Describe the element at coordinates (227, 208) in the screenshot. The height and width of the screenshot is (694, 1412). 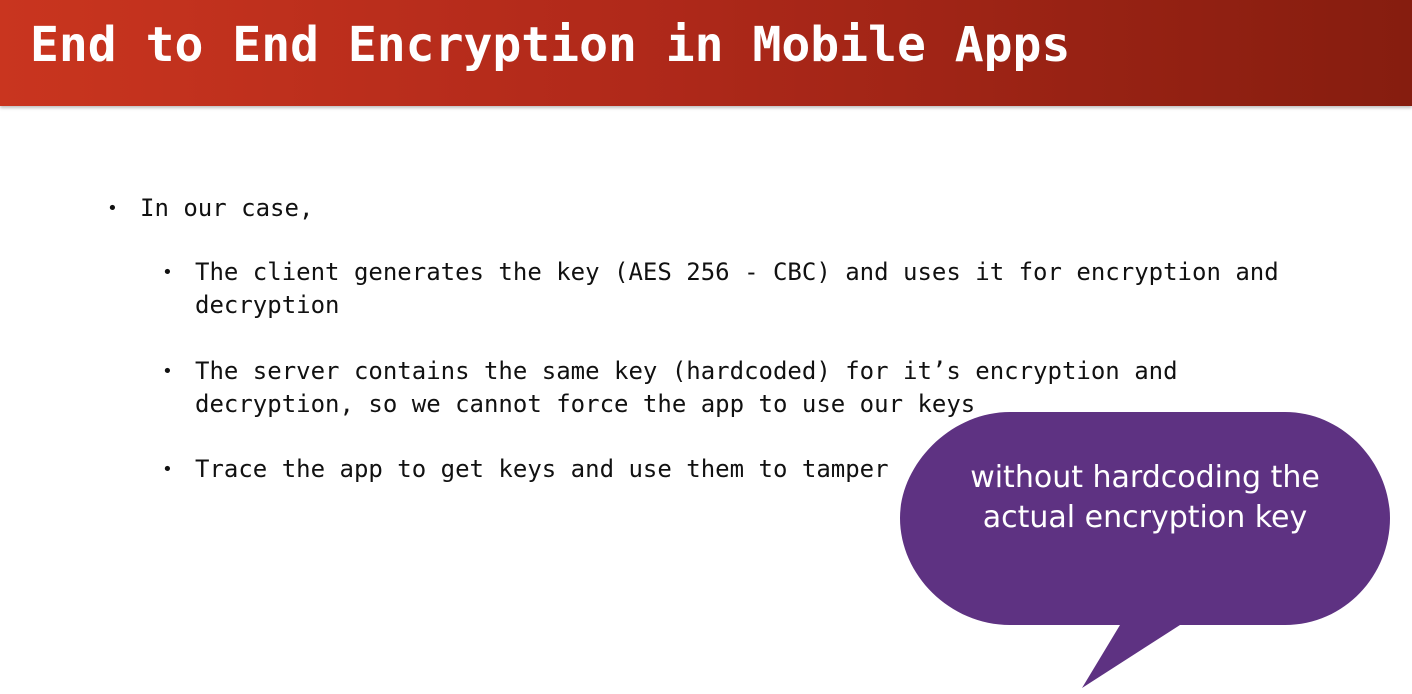
I see `bullet-text: In our case,` at that location.